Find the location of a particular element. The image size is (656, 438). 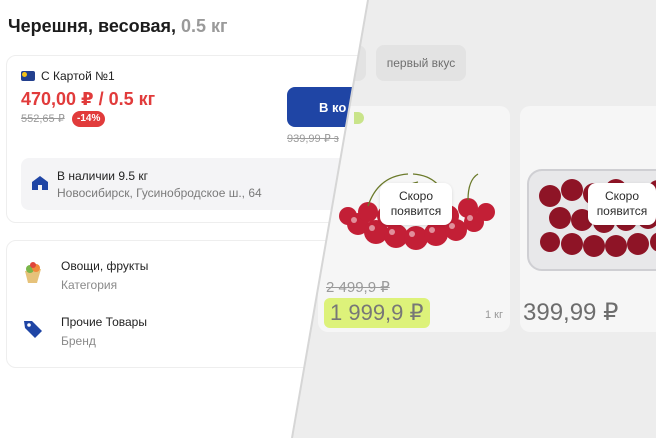

product-weight: 0.5 кг is located at coordinates (204, 26).